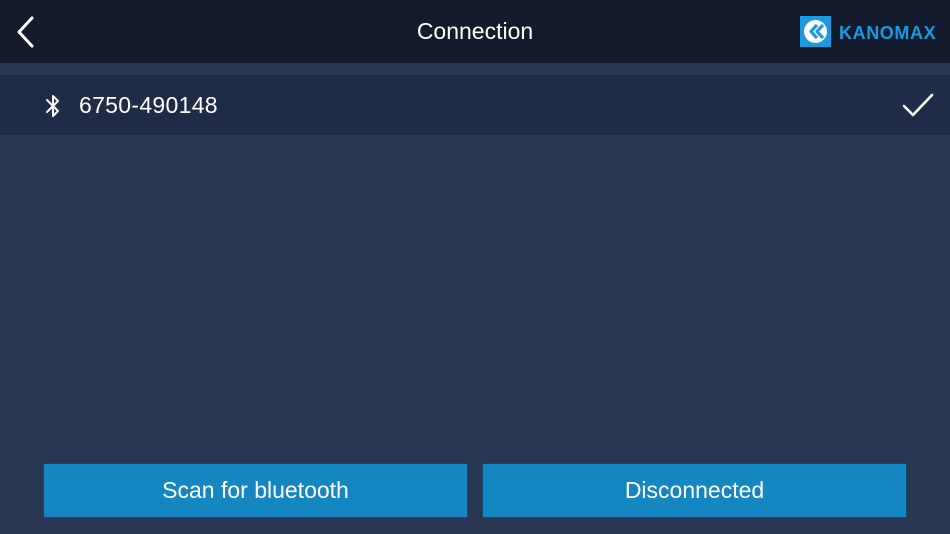 This screenshot has height=534, width=950. I want to click on device-list-item: 6750-490148, so click(475, 105).